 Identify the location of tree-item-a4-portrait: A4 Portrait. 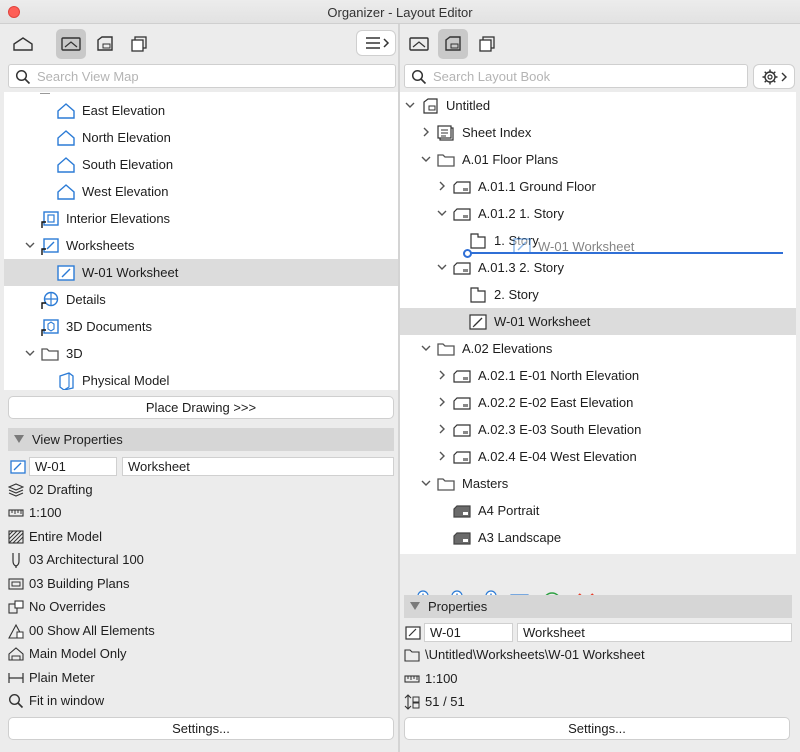
(598, 510).